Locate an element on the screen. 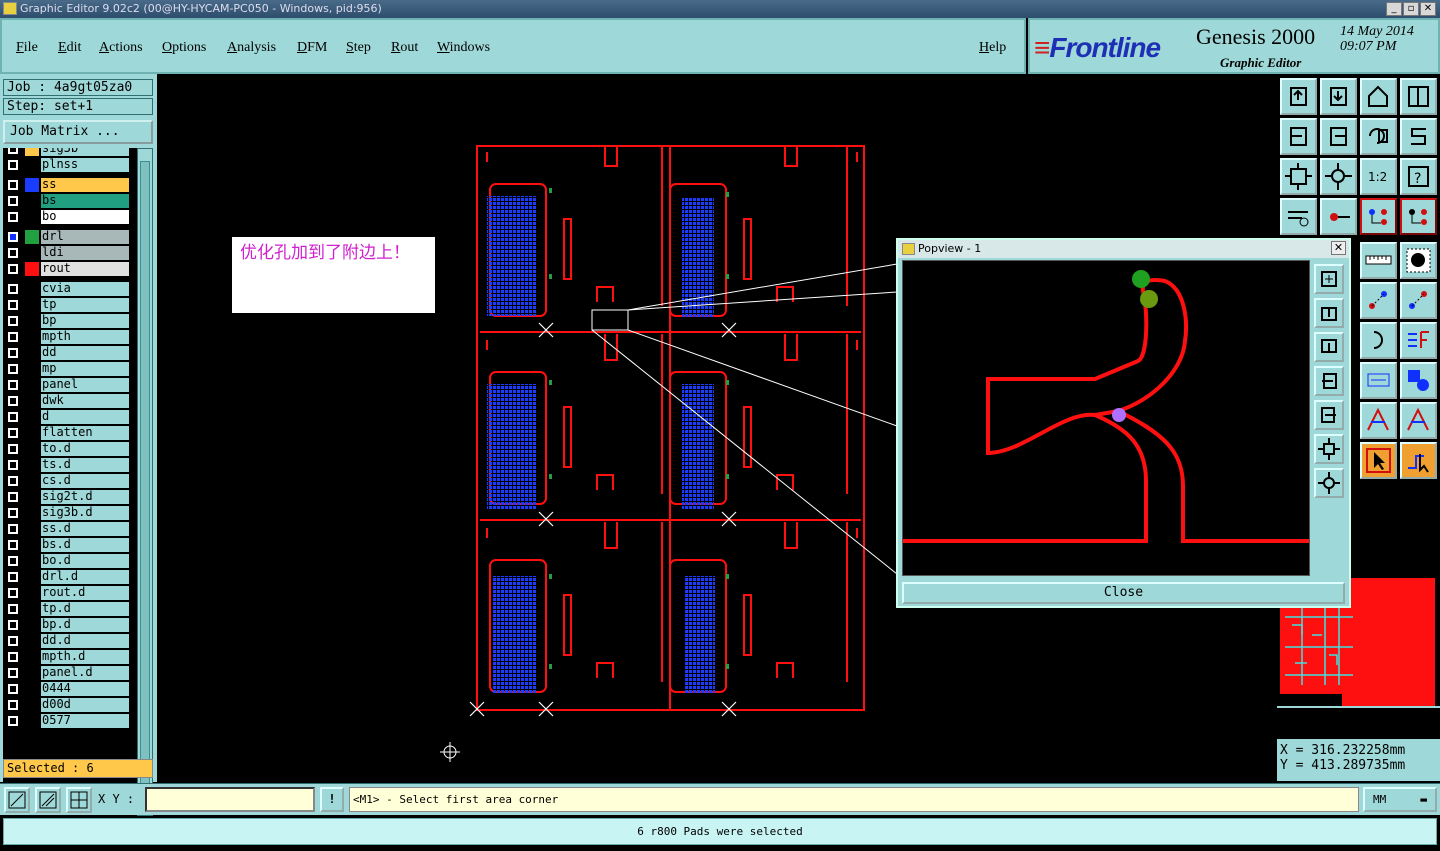  layer-row: d is located at coordinates (66, 417).